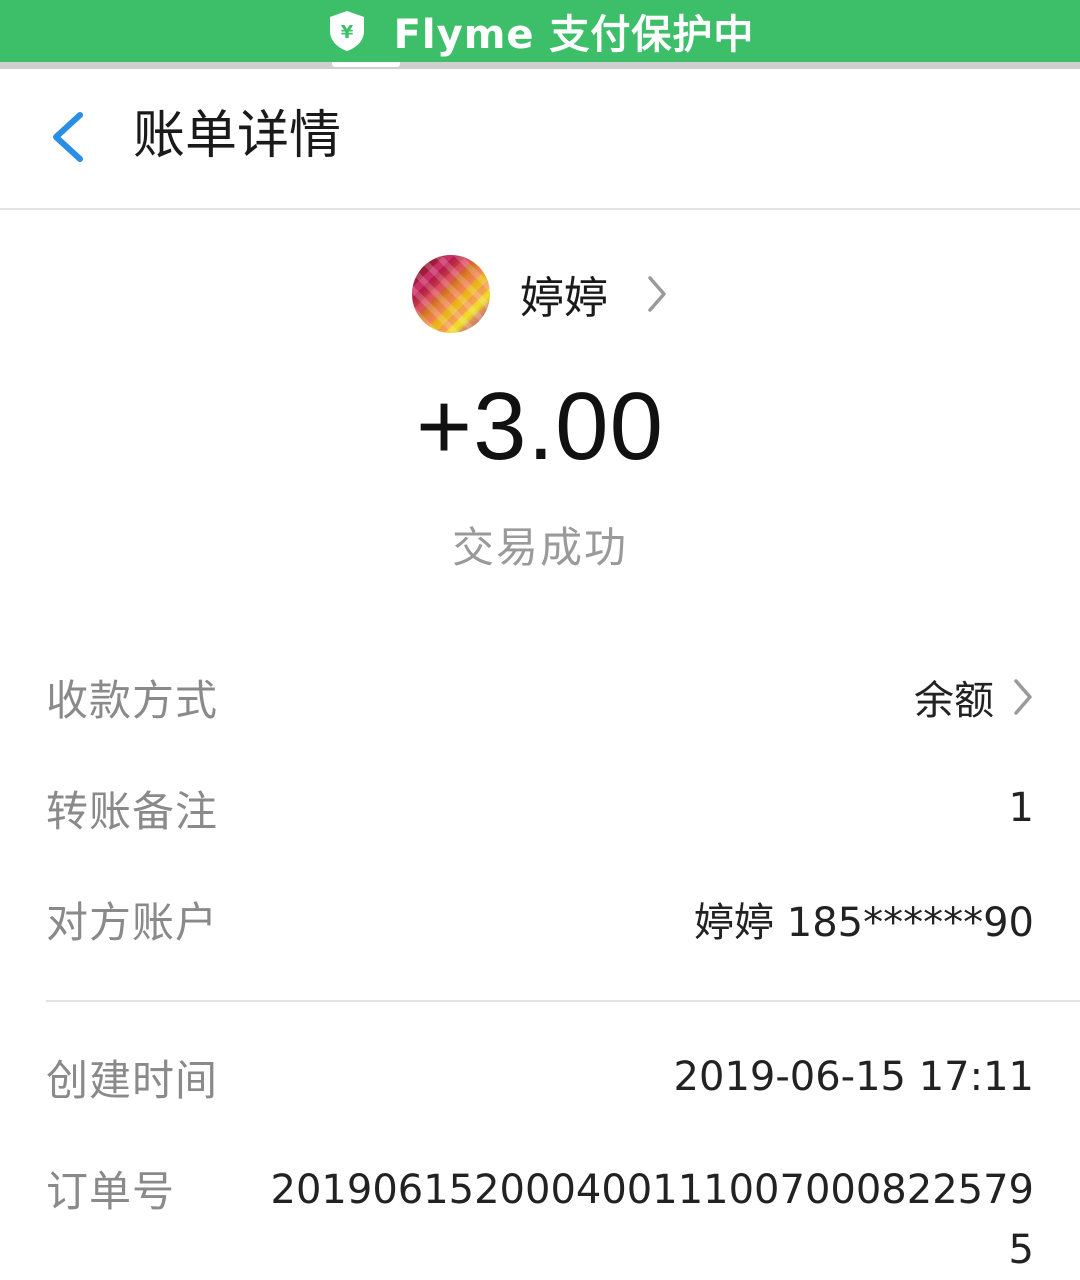 This screenshot has height=1280, width=1080. I want to click on order-number-value: 2019061520004001110070008225795, so click(652, 1220).